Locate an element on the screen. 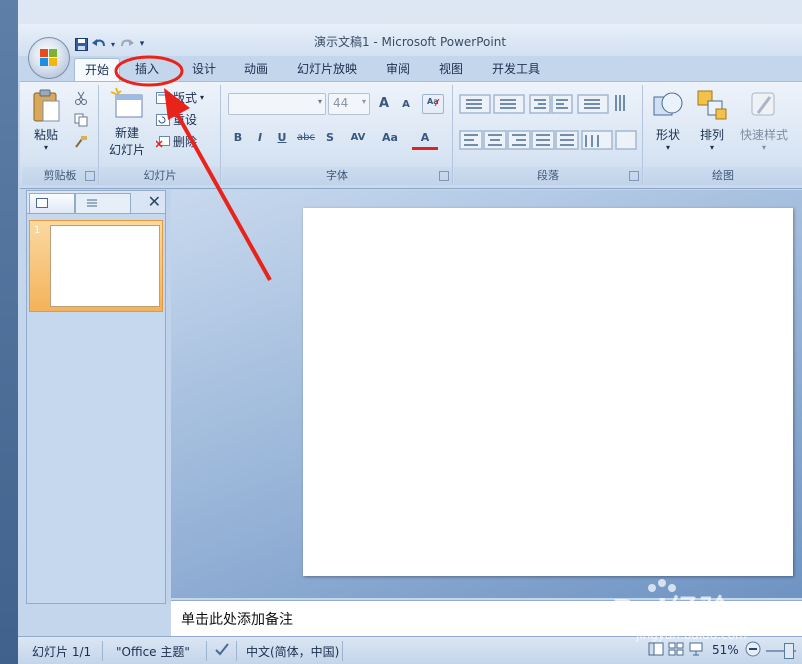 This screenshot has height=664, width=802. office-logo-icon is located at coordinates (49, 58).